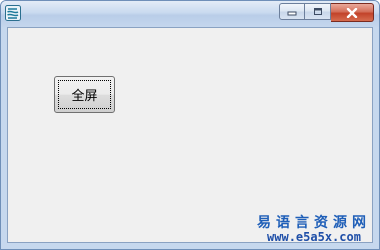 The image size is (380, 250). I want to click on caption-buttons, so click(326, 12).